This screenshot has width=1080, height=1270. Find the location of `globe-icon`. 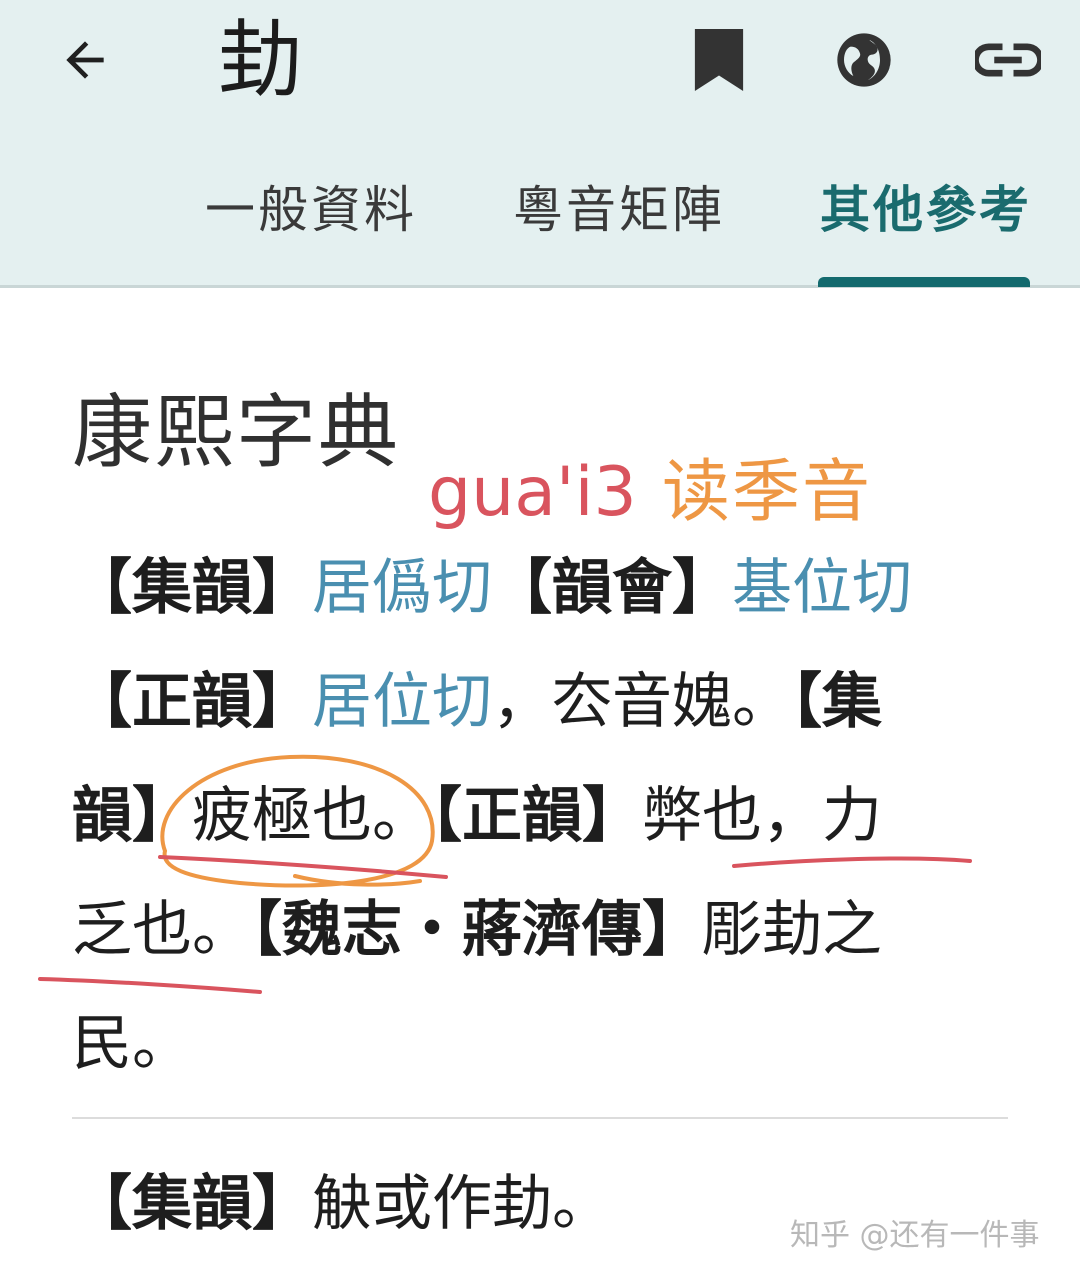

globe-icon is located at coordinates (864, 60).